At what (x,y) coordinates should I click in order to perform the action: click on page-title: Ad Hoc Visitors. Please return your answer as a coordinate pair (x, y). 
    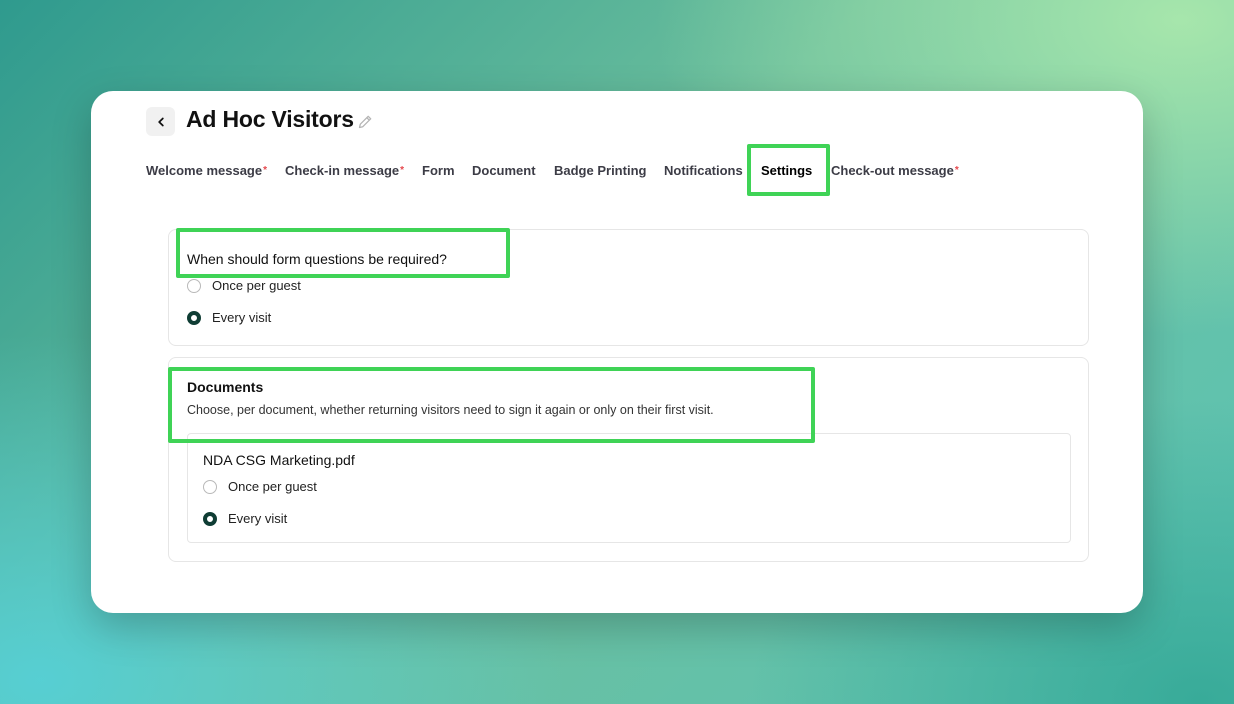
    Looking at the image, I should click on (270, 119).